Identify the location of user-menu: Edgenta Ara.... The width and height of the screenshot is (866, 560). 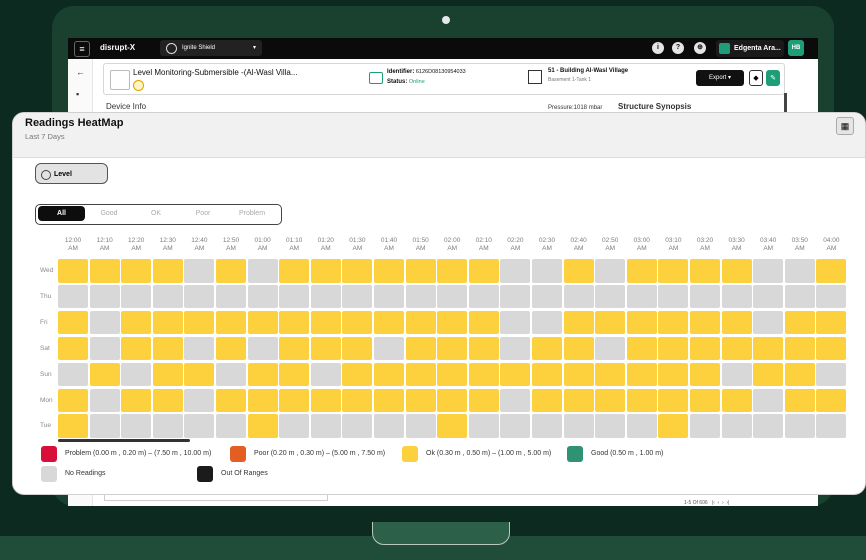
(750, 48).